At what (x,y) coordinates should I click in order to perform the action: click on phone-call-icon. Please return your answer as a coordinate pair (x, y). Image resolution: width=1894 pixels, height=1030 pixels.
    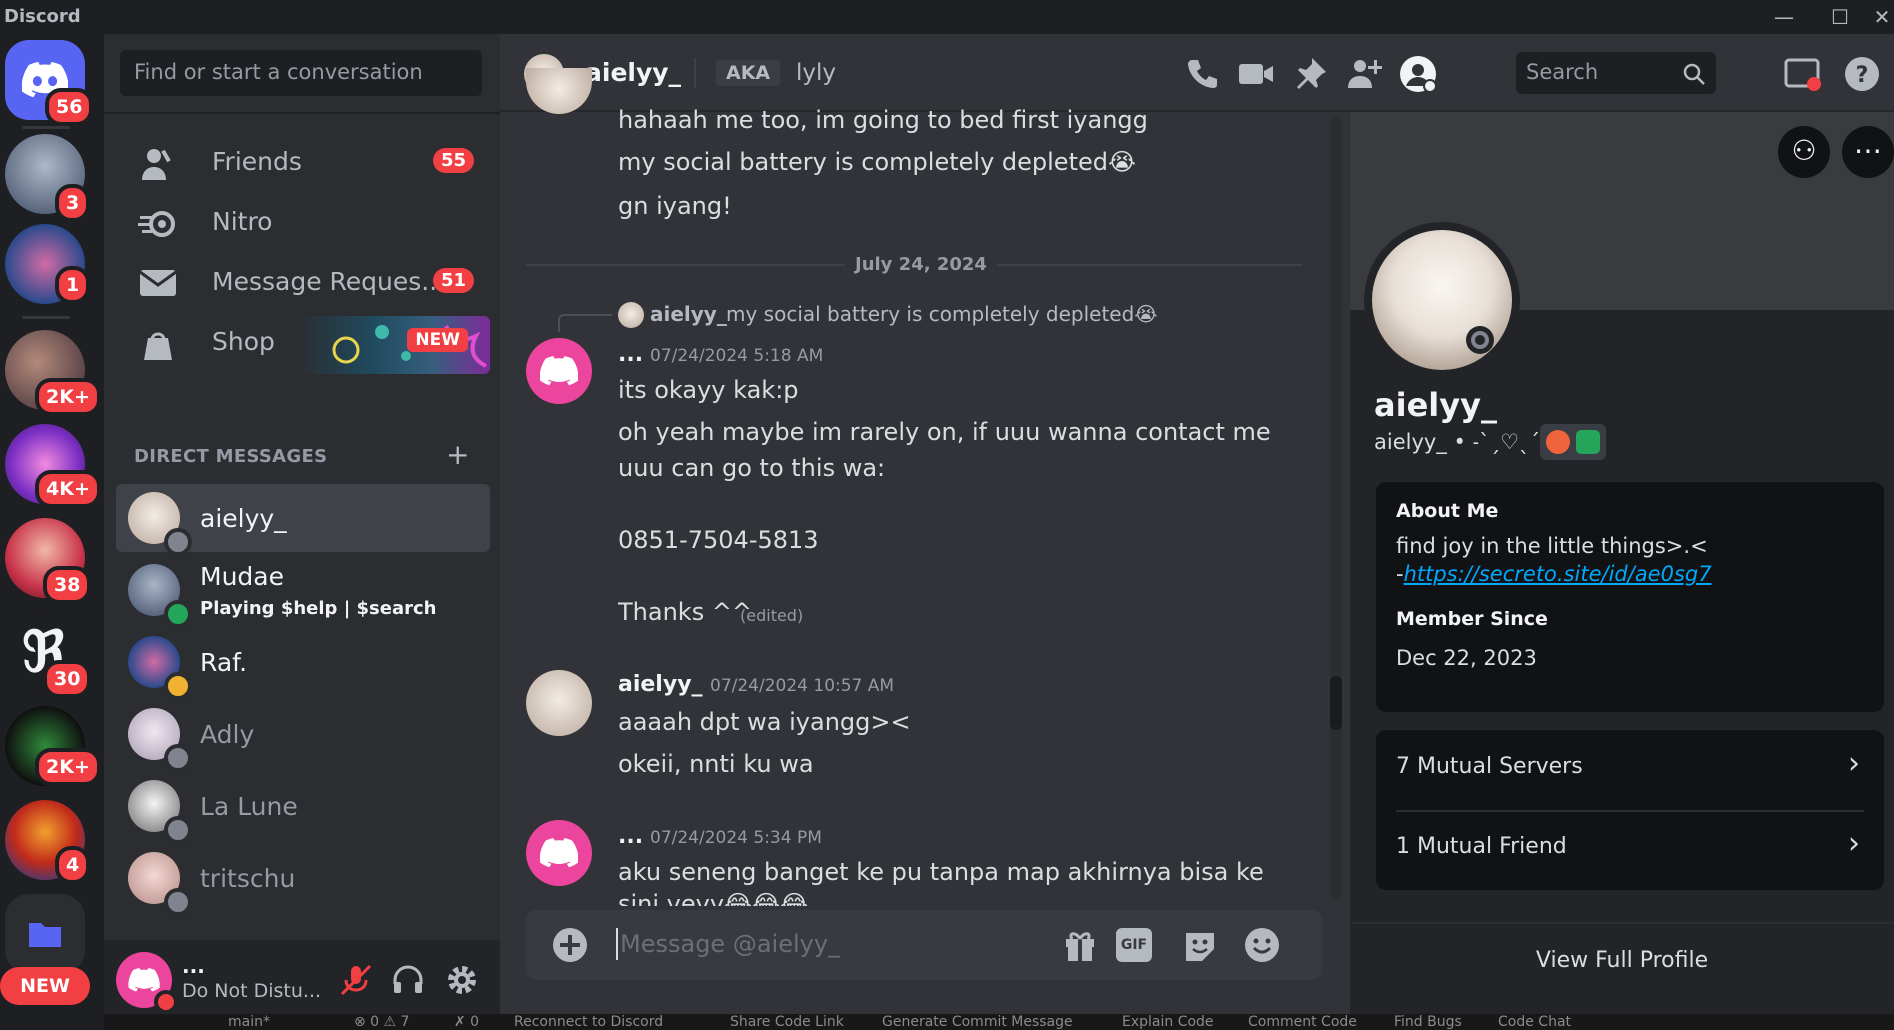
    Looking at the image, I should click on (1202, 74).